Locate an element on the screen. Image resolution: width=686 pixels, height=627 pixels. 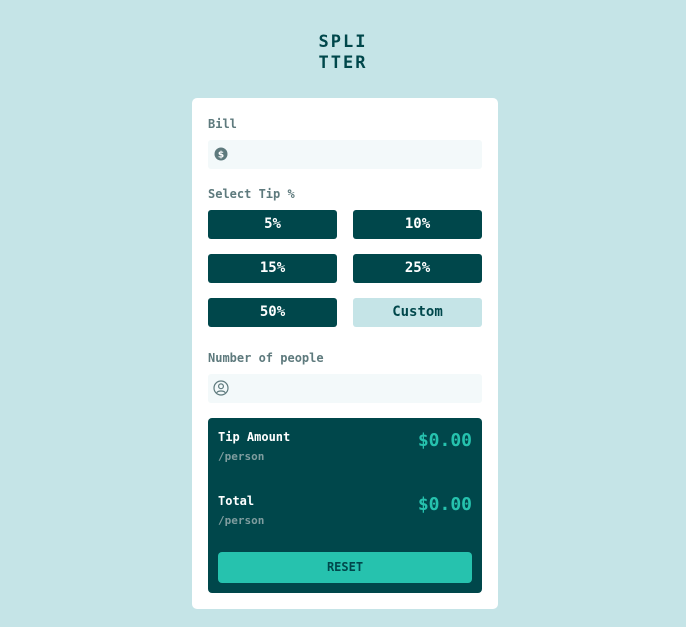
people-label: Number of people is located at coordinates (266, 358).